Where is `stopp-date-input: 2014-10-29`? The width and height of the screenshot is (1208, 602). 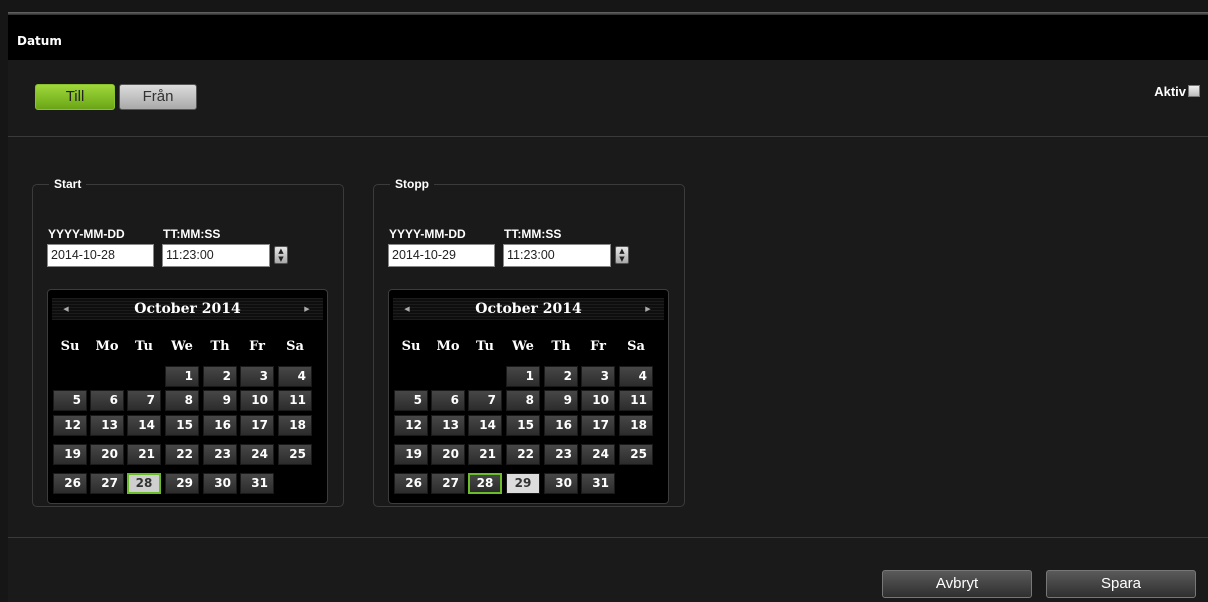 stopp-date-input: 2014-10-29 is located at coordinates (441, 255).